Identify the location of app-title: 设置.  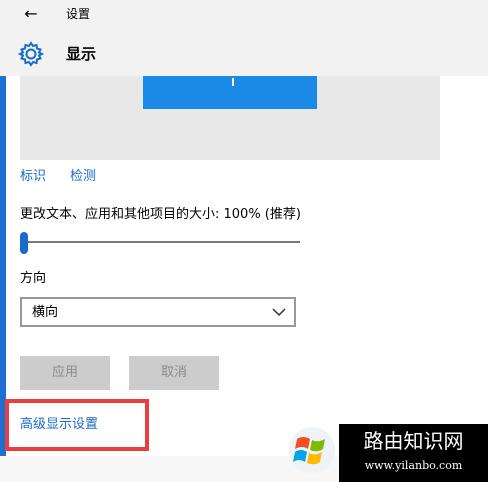
(78, 14).